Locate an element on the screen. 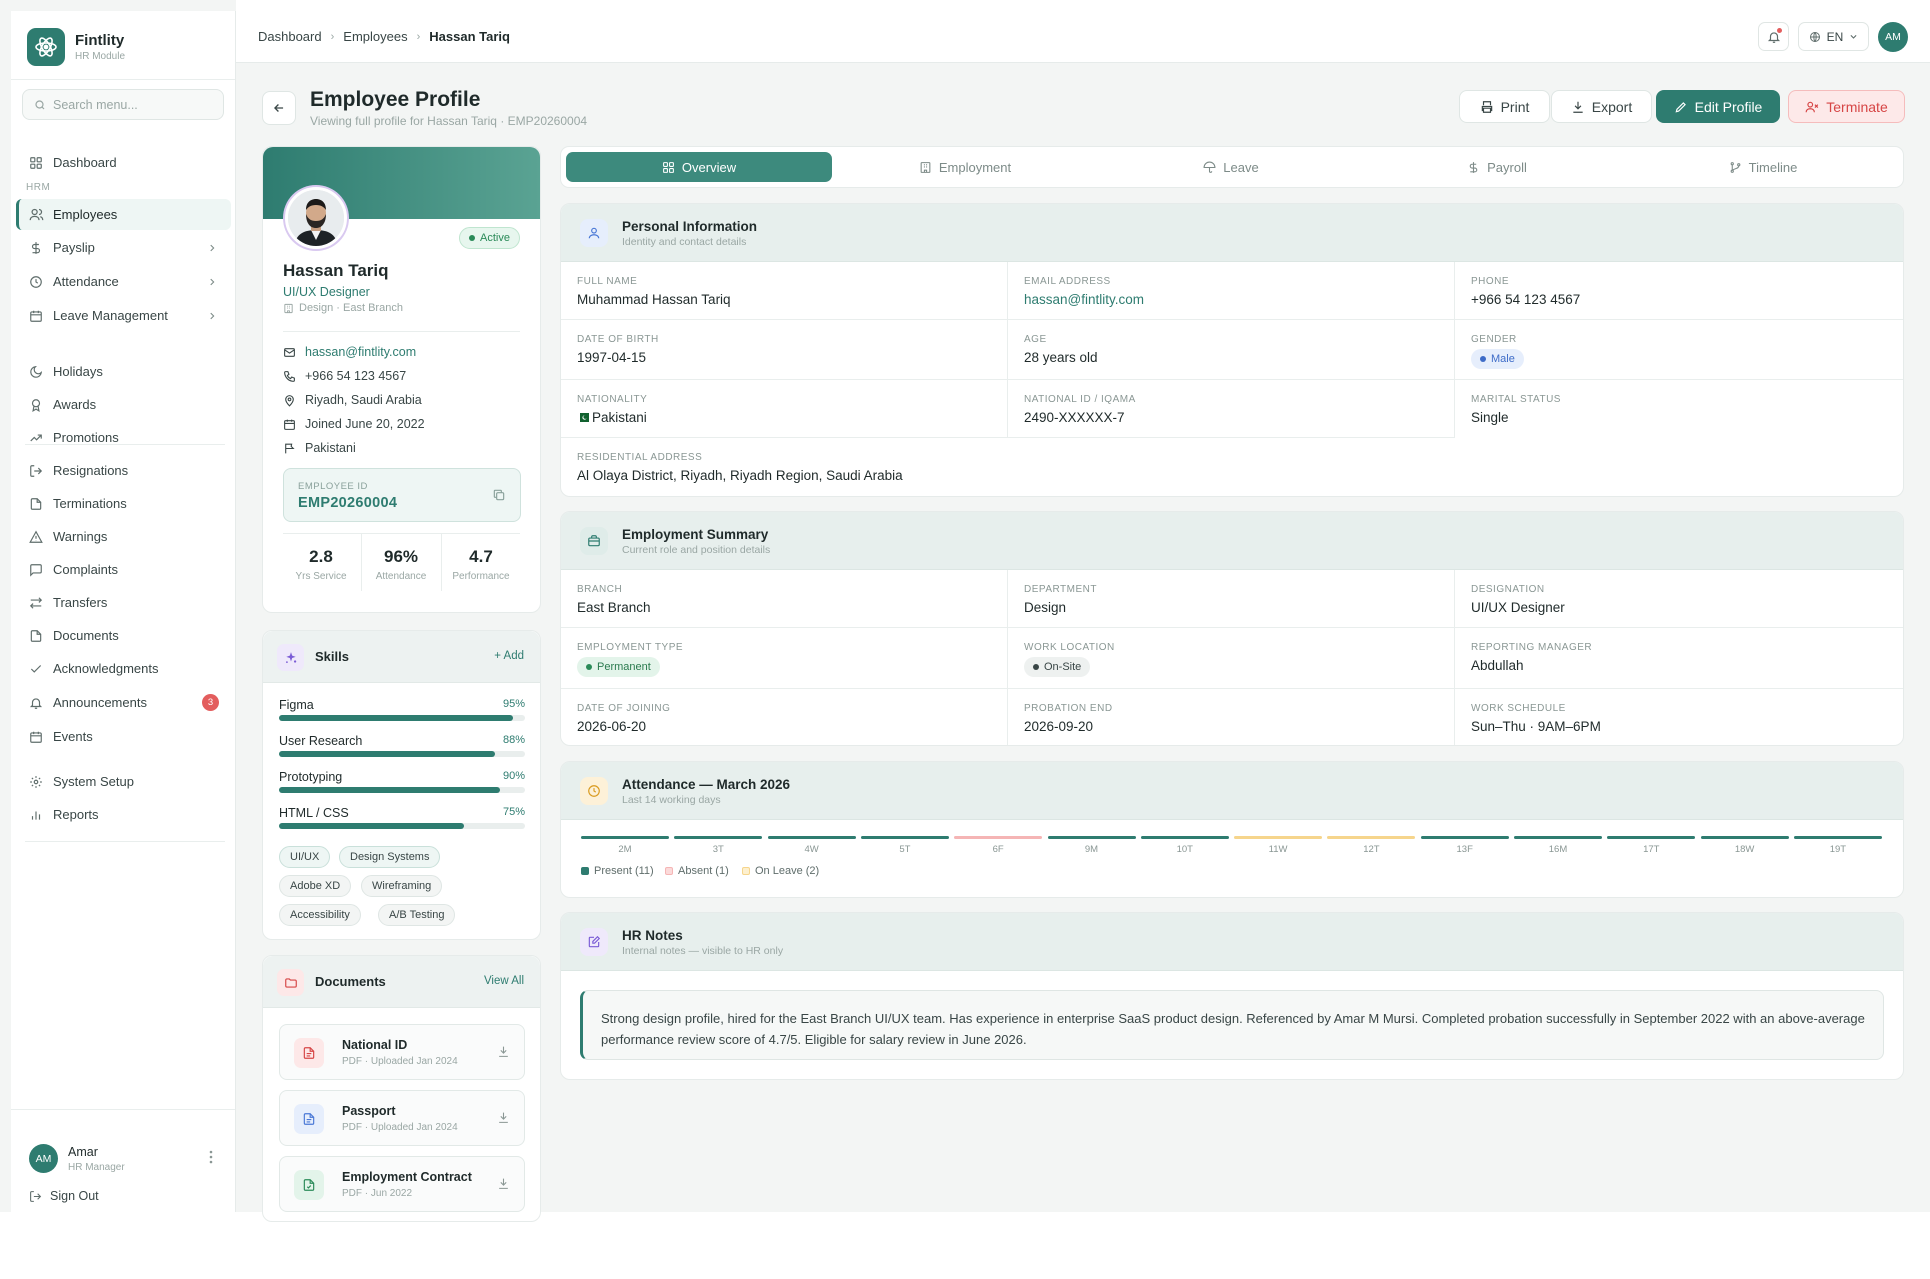 The height and width of the screenshot is (1279, 1930). tab-timeline: Timeline is located at coordinates (1763, 167).